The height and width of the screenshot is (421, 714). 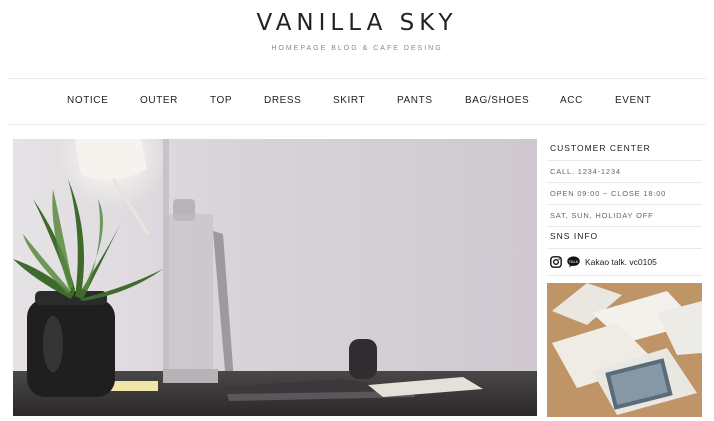 I want to click on svg-text: TALK, so click(x=574, y=261).